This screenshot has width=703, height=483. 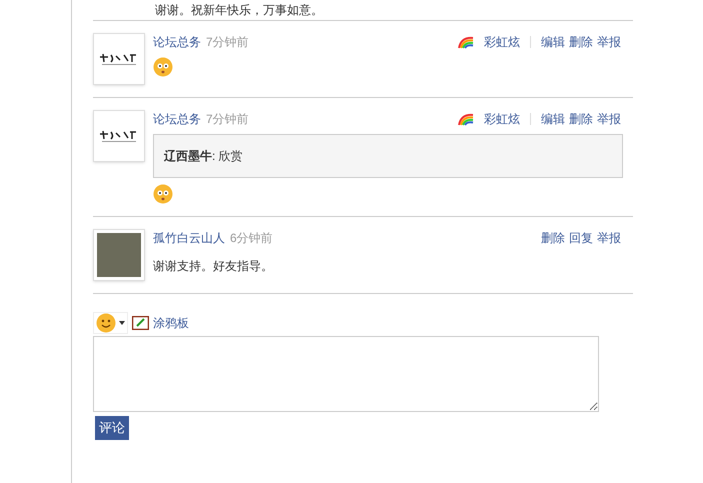 I want to click on comment-text: 谢谢支持。好友指导。, so click(x=213, y=266).